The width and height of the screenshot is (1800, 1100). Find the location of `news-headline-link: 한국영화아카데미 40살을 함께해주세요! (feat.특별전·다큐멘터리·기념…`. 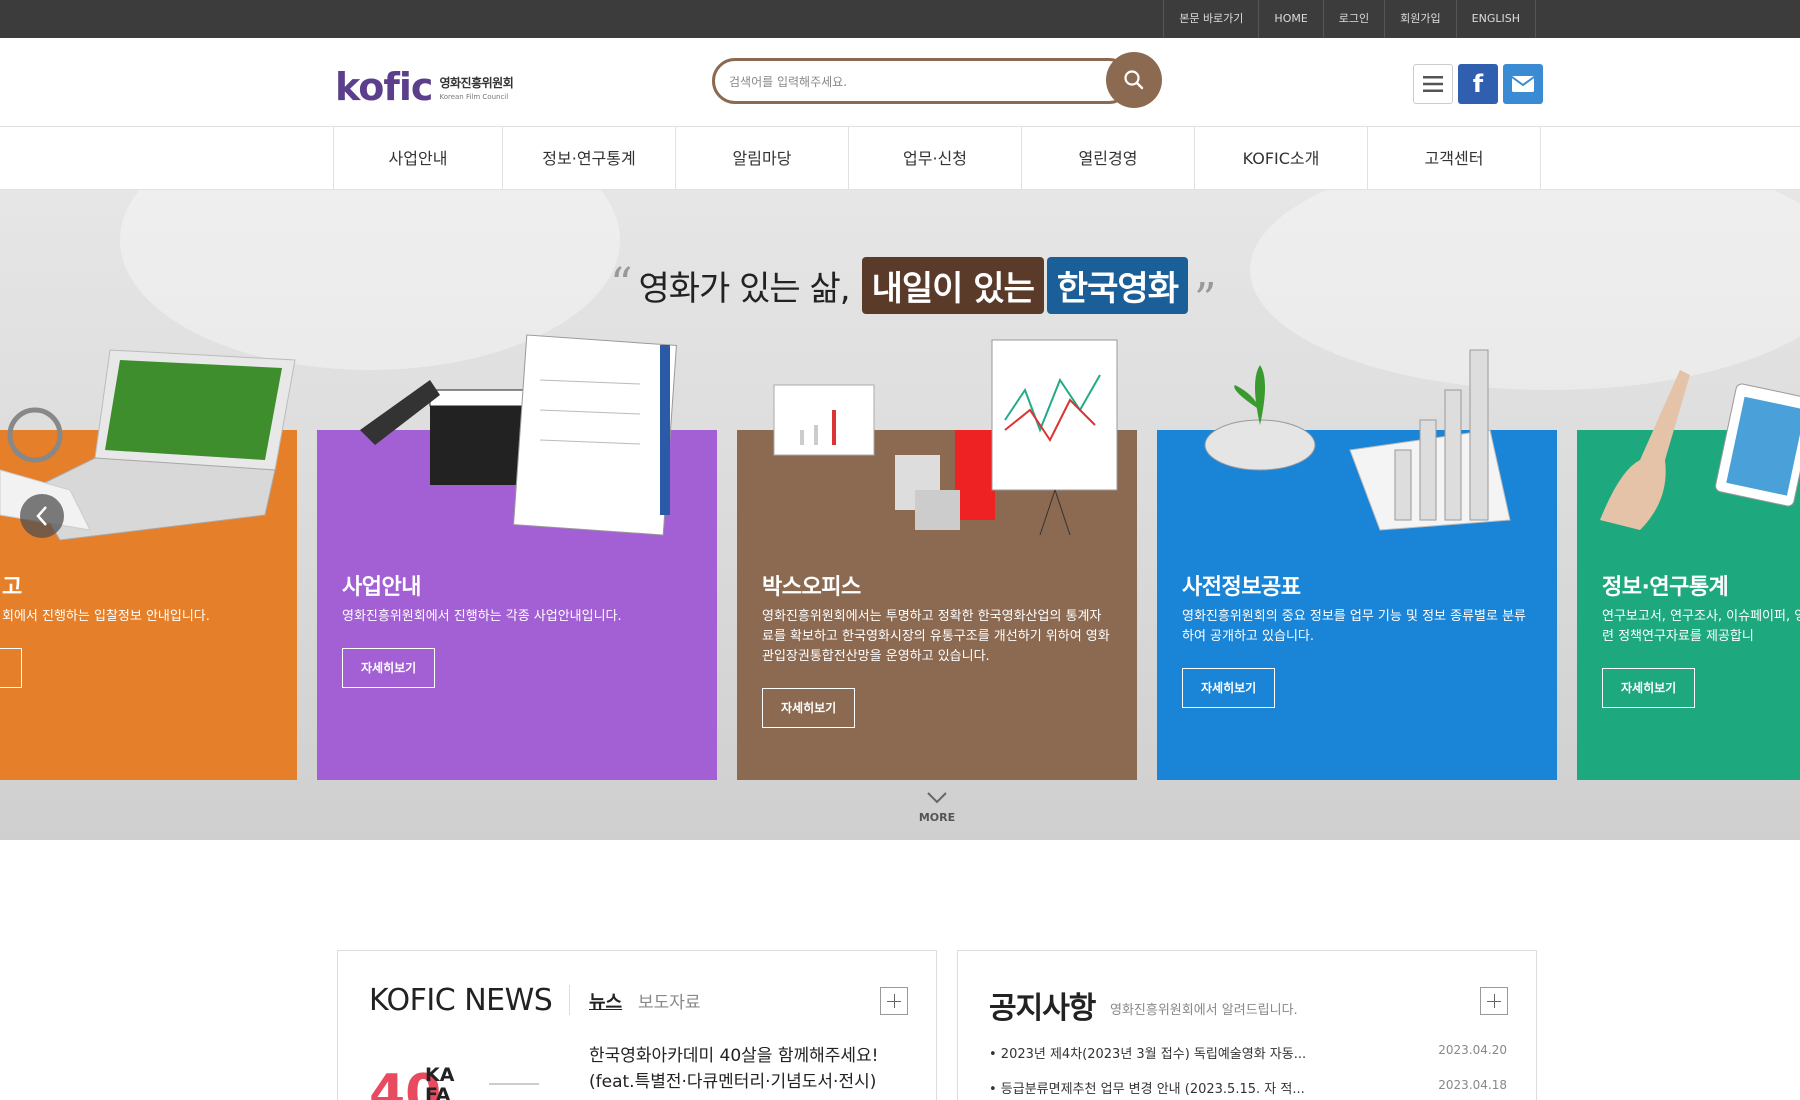

news-headline-link: 한국영화아카데미 40살을 함께해주세요! (feat.특별전·다큐멘터리·기념… is located at coordinates (749, 1069).